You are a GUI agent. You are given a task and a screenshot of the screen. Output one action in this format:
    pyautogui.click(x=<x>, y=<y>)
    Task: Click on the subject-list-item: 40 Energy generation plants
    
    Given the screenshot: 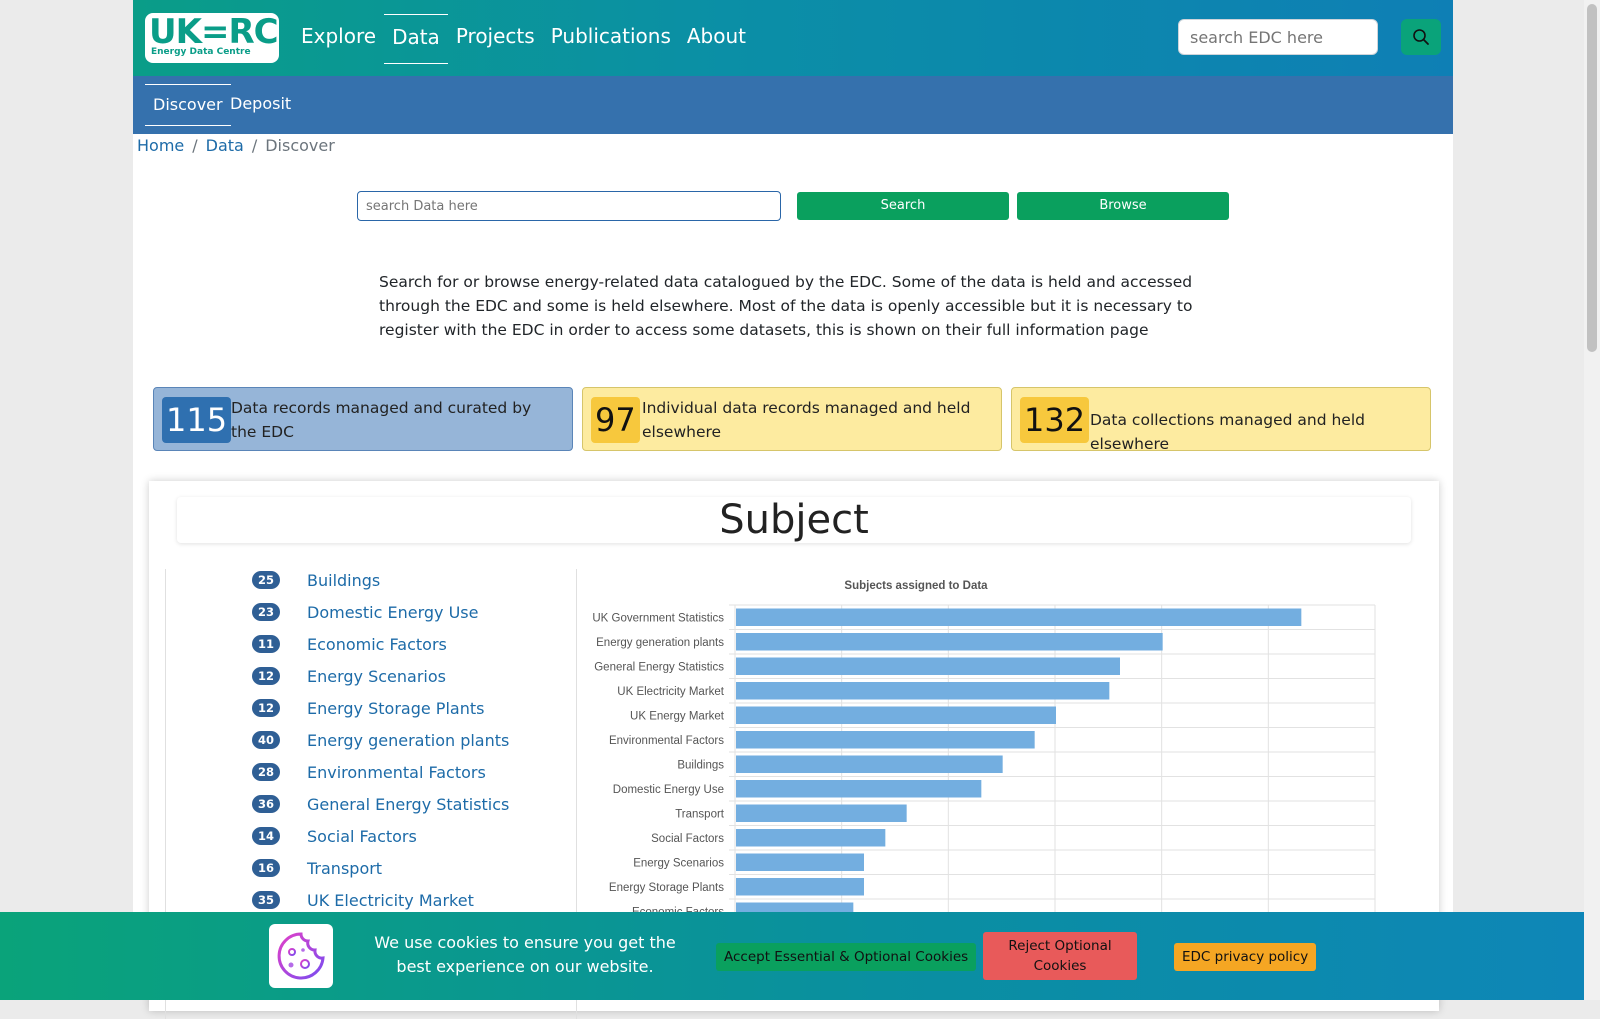 What is the action you would take?
    pyautogui.click(x=371, y=740)
    